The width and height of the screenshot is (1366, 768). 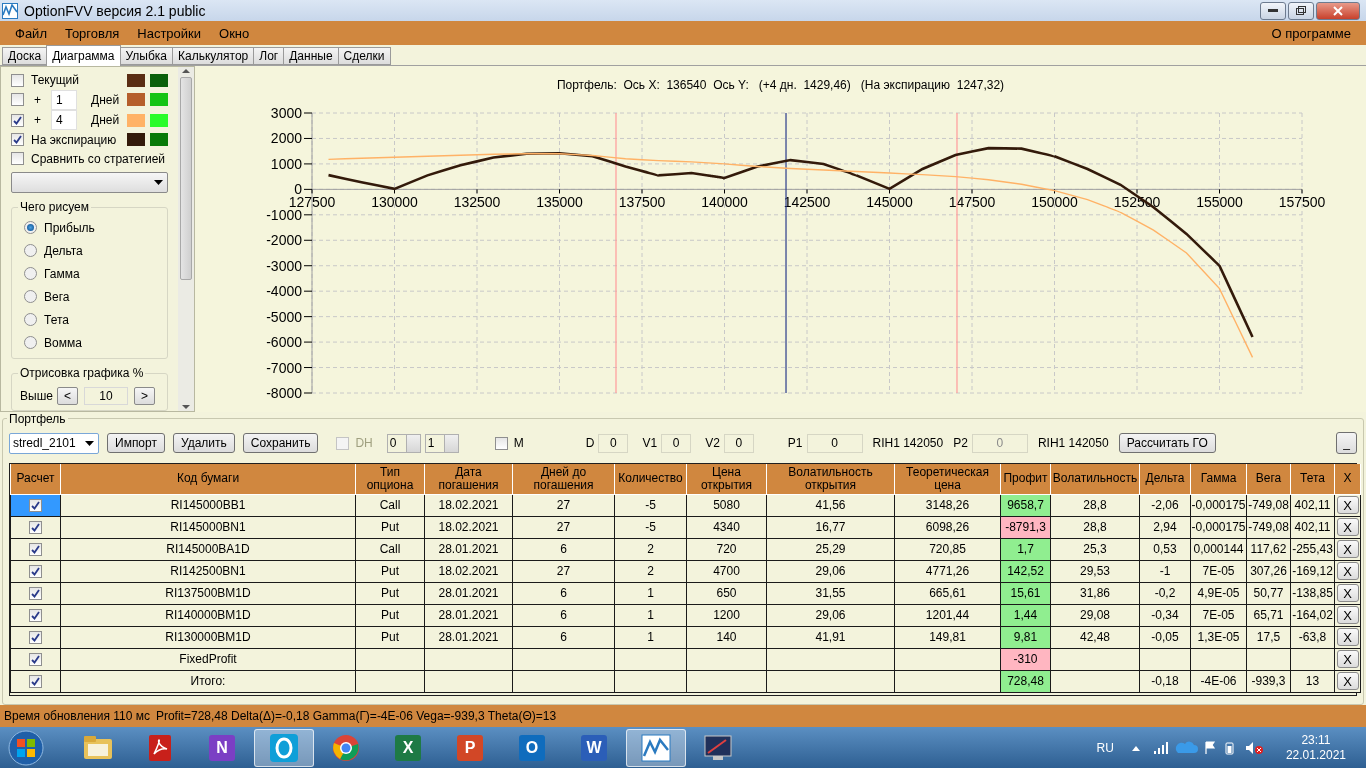 What do you see at coordinates (54, 443) in the screenshot?
I see `portfolio-dropdown: stredl_2101` at bounding box center [54, 443].